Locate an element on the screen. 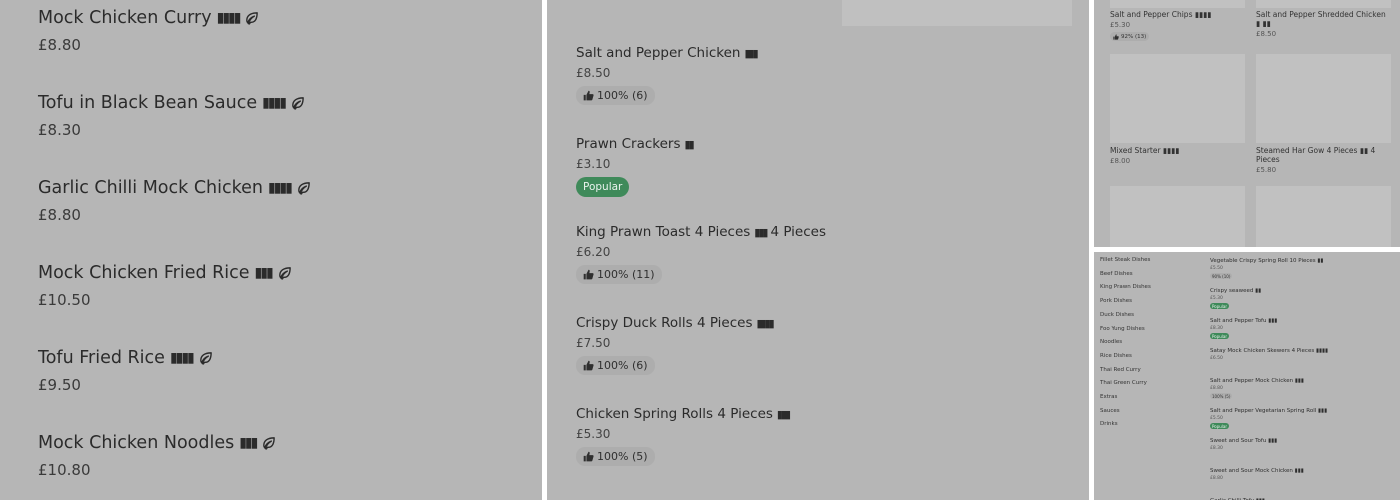 The image size is (1400, 500). menu-item-price: £9.50 is located at coordinates (59, 385).